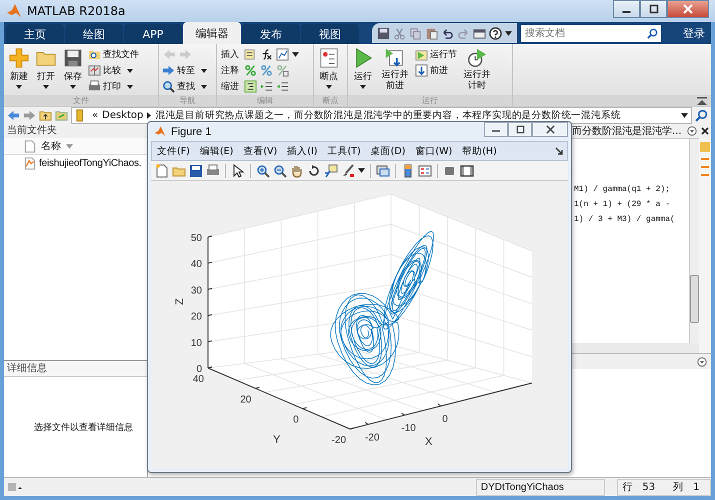 The height and width of the screenshot is (500, 715). I want to click on hand-icon, so click(297, 171).